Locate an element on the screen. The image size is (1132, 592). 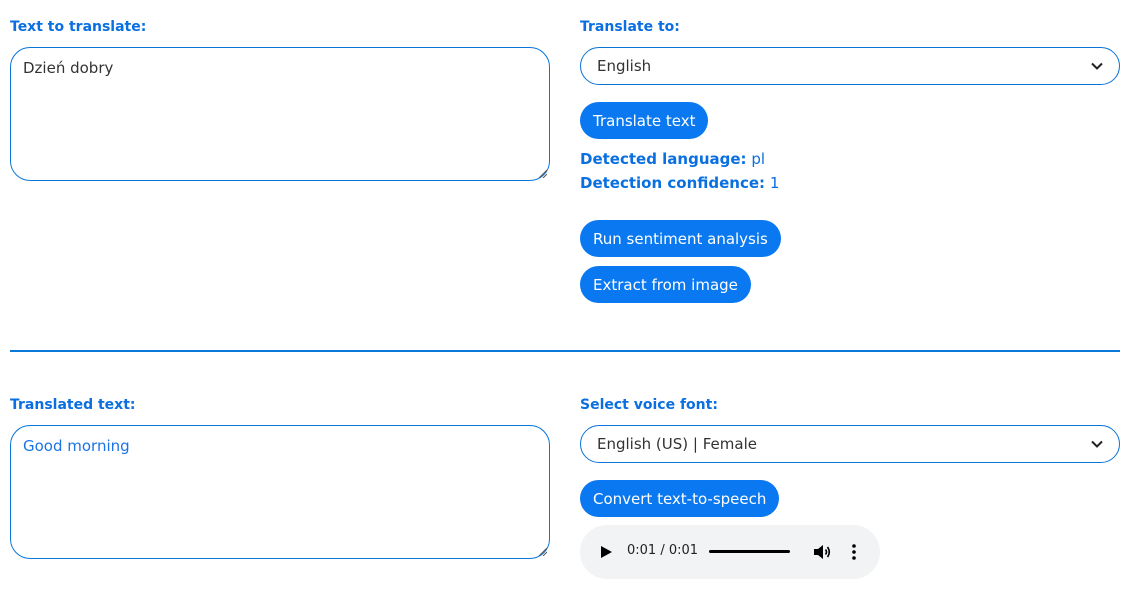
play-icon is located at coordinates (606, 552).